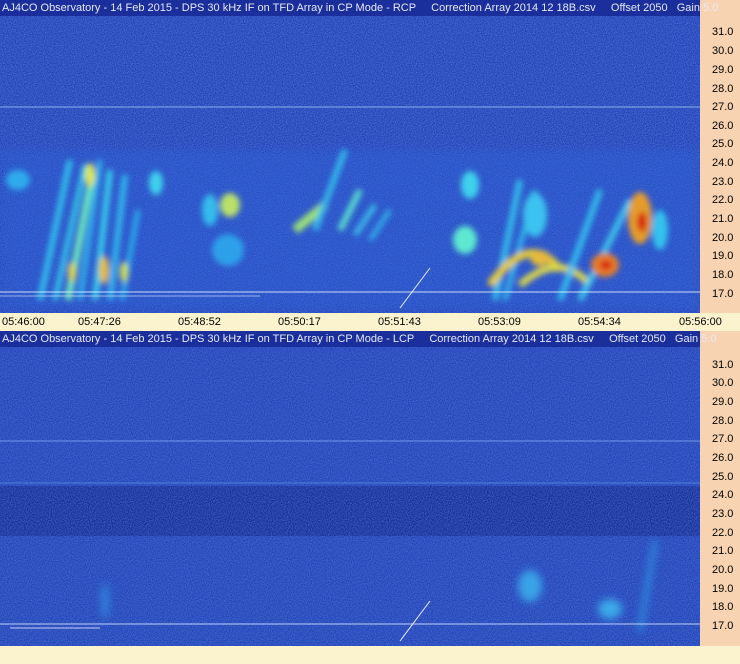 The height and width of the screenshot is (664, 740). Describe the element at coordinates (199, 322) in the screenshot. I see `time-label: 05:48:52` at that location.